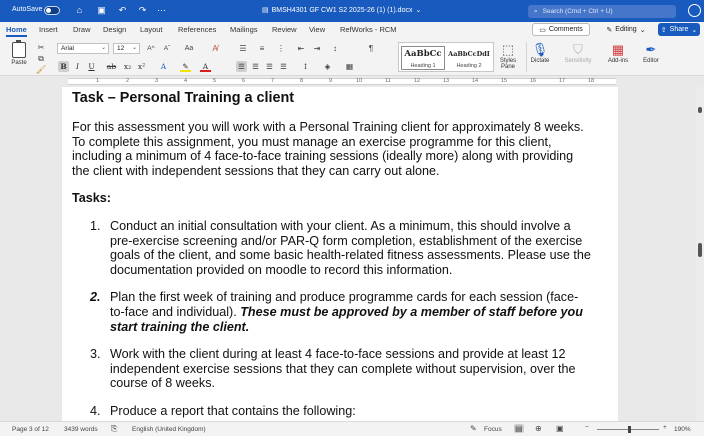 The width and height of the screenshot is (704, 436). Describe the element at coordinates (446, 81) in the screenshot. I see `ruler-number: 13` at that location.